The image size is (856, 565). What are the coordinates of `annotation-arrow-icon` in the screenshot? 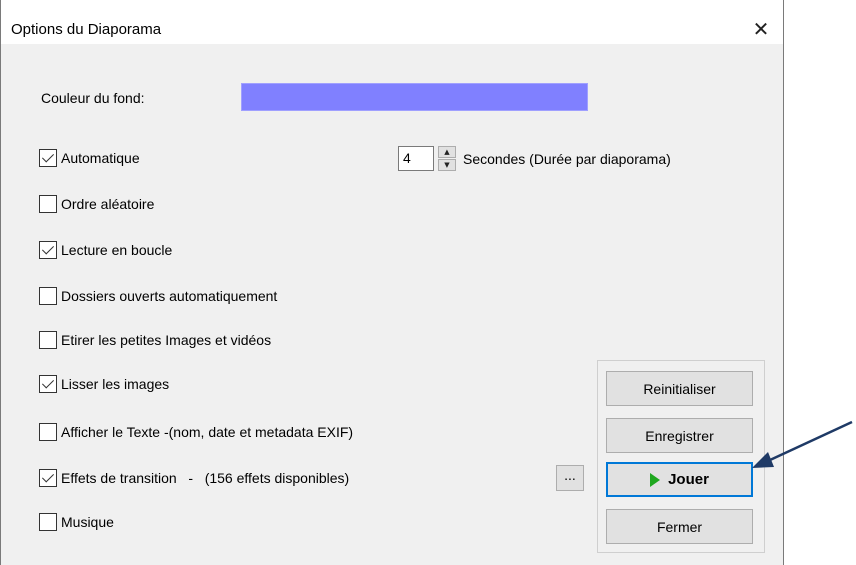 It's located at (811, 441).